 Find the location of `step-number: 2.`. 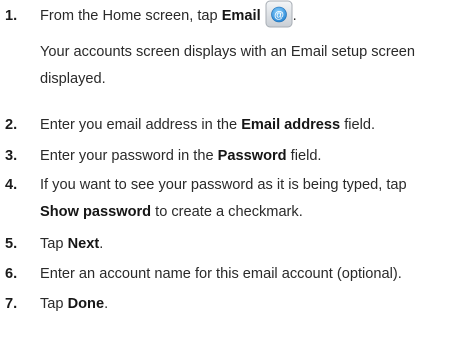

step-number: 2. is located at coordinates (11, 125).